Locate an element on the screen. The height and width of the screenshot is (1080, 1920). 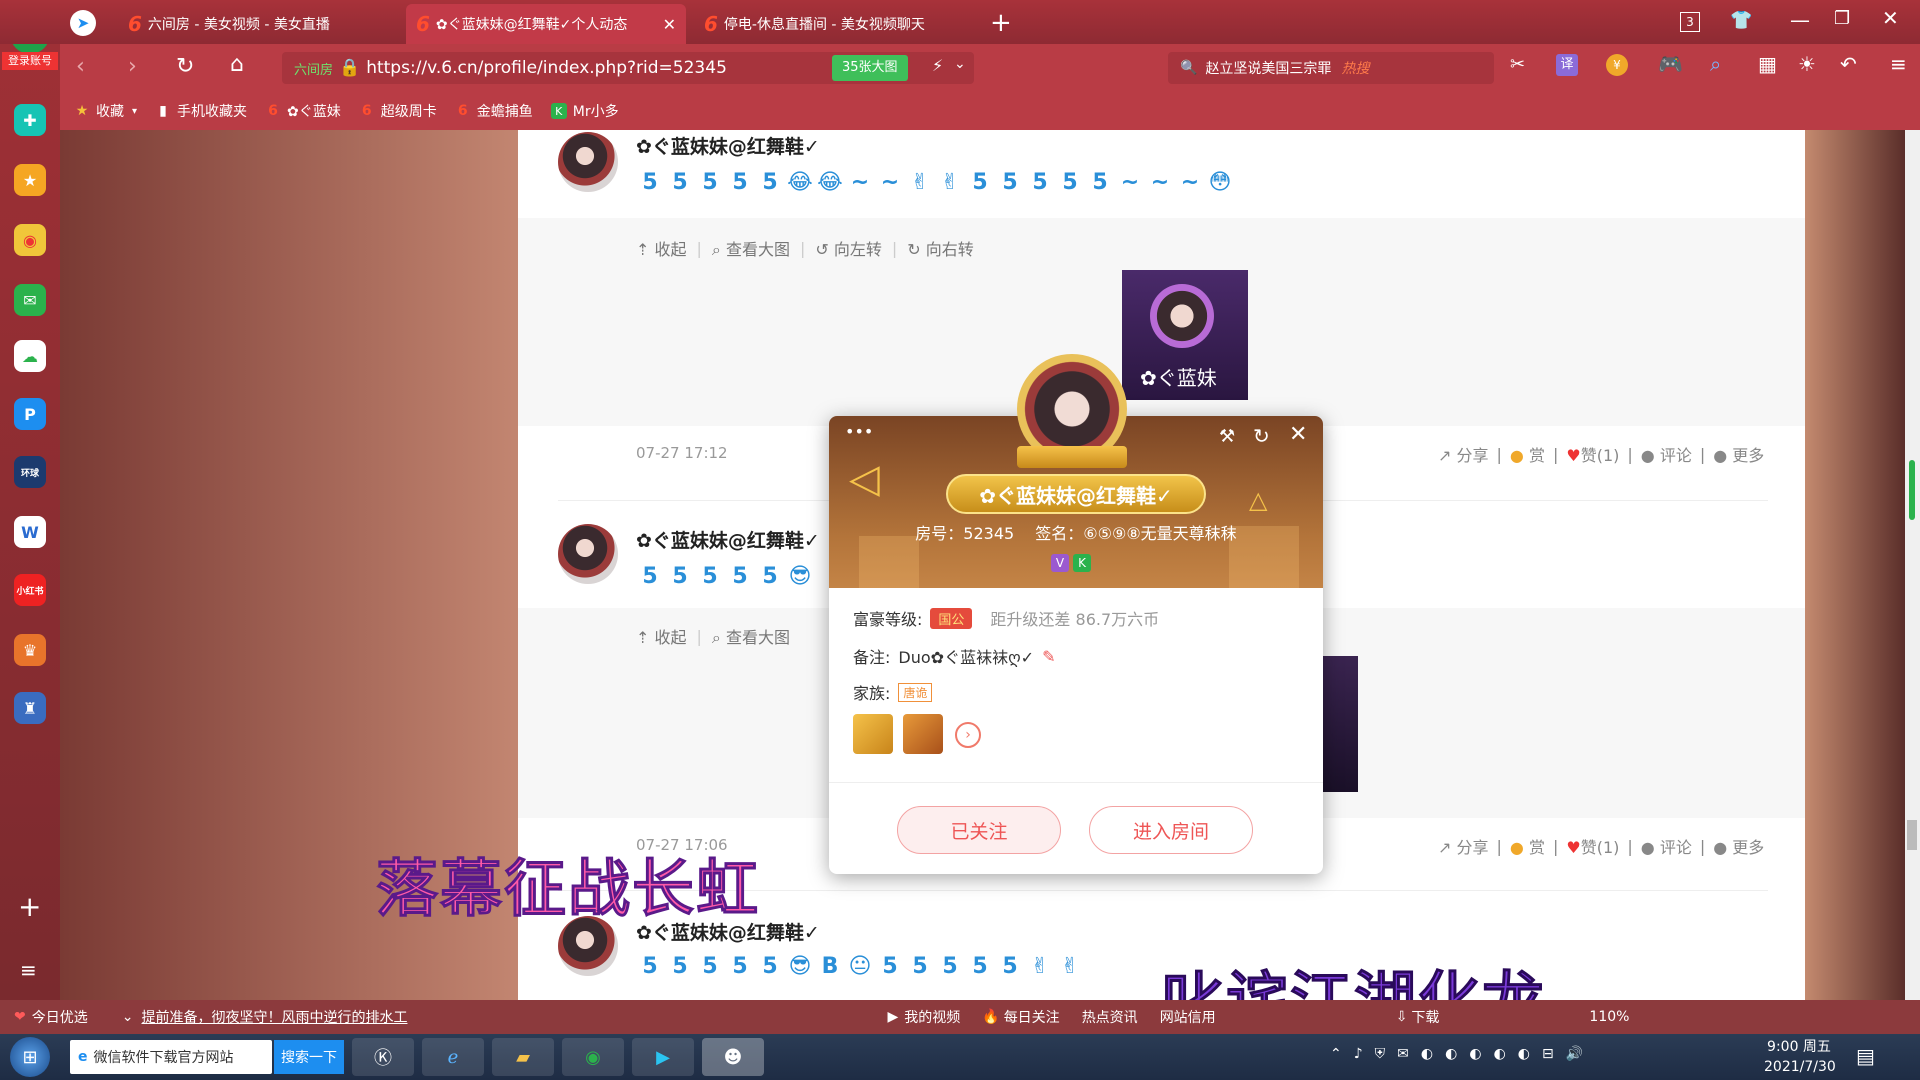
tray-bell-icon: ♪ is located at coordinates (1358, 1054).